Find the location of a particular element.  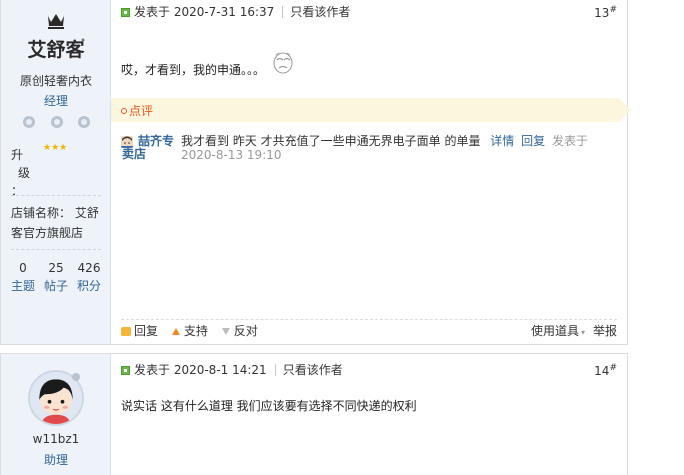

comment-time: 2020-8-13 19:10 is located at coordinates (231, 155).